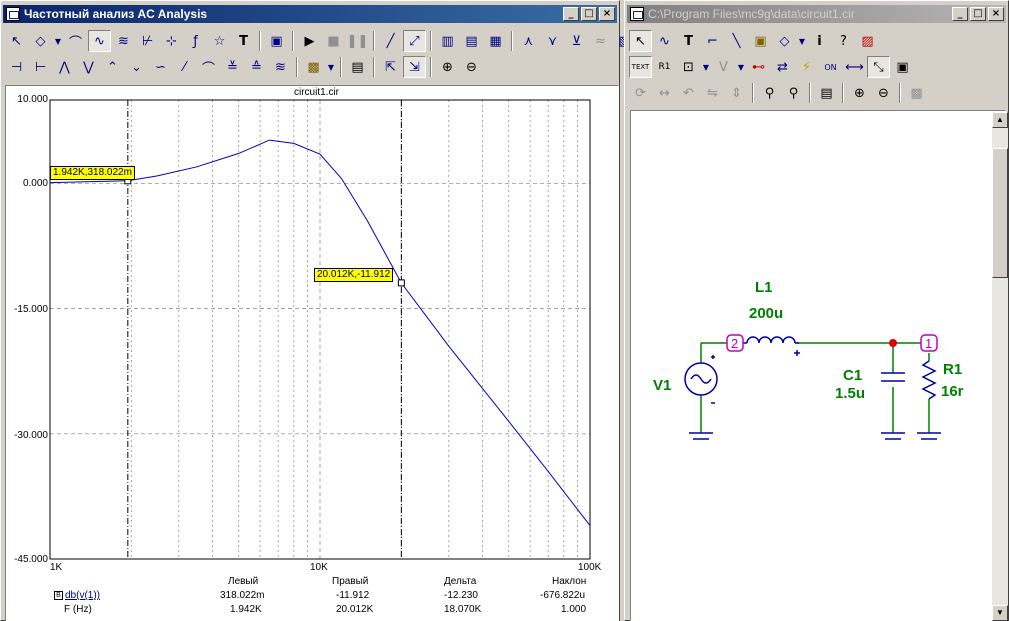 The image size is (1009, 621). Describe the element at coordinates (793, 93) in the screenshot. I see `find-all-icon: ⚲` at that location.